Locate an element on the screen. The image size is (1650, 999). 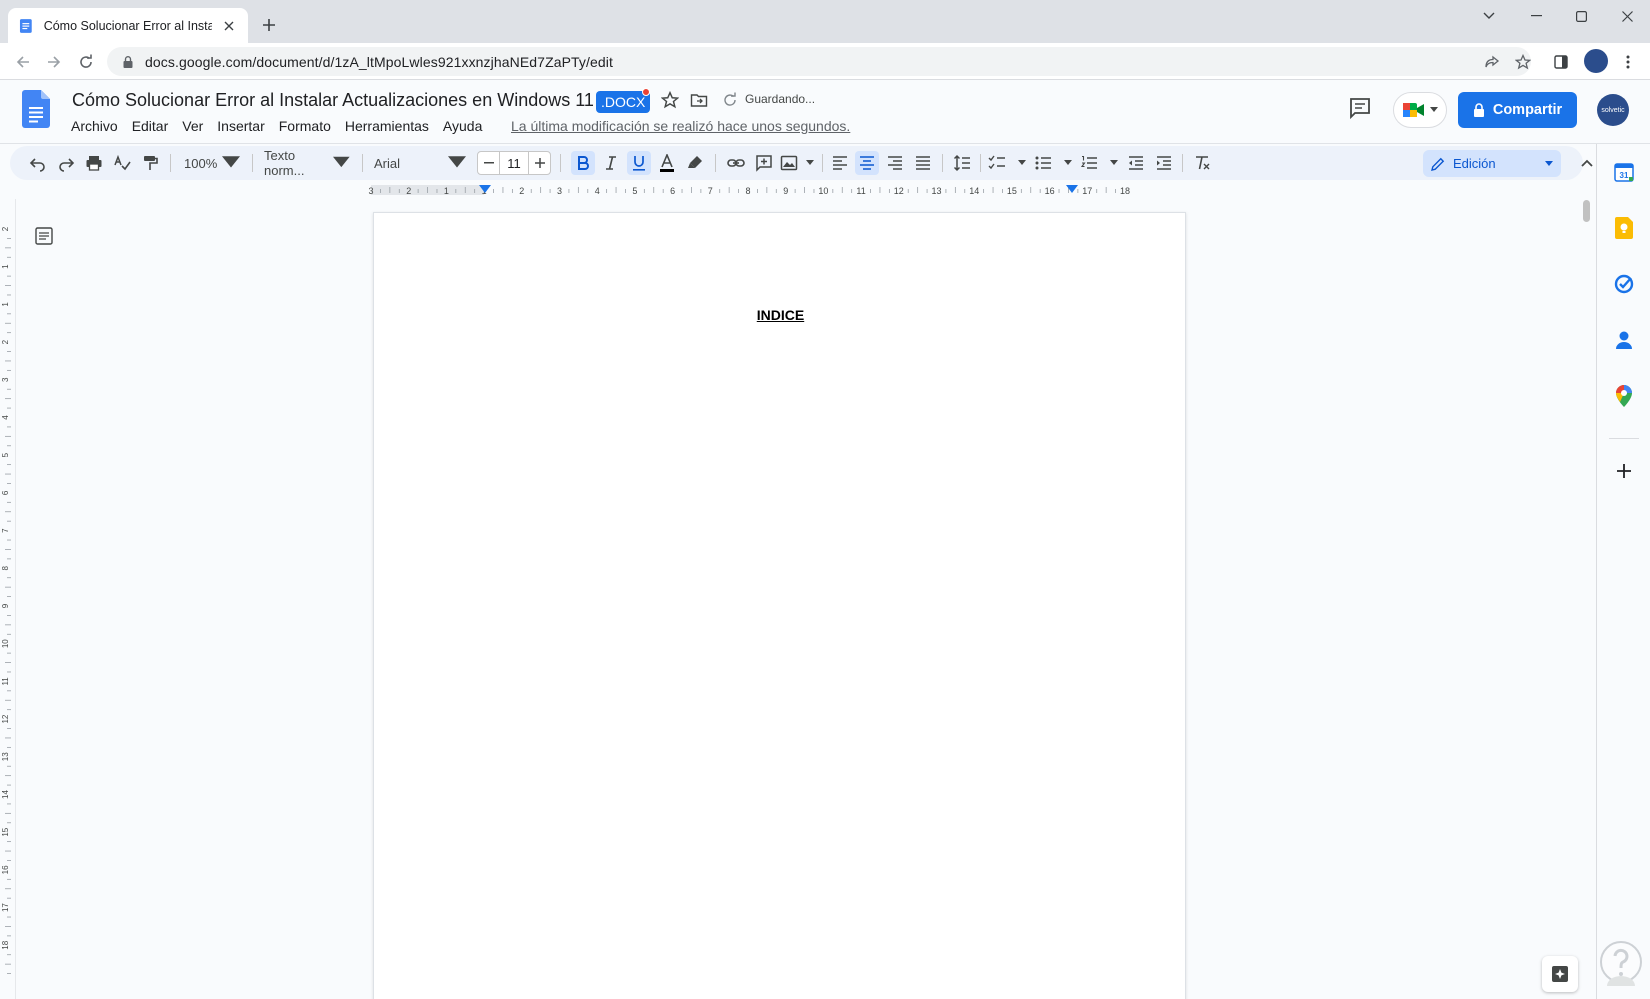
text-color-icon is located at coordinates (667, 163).